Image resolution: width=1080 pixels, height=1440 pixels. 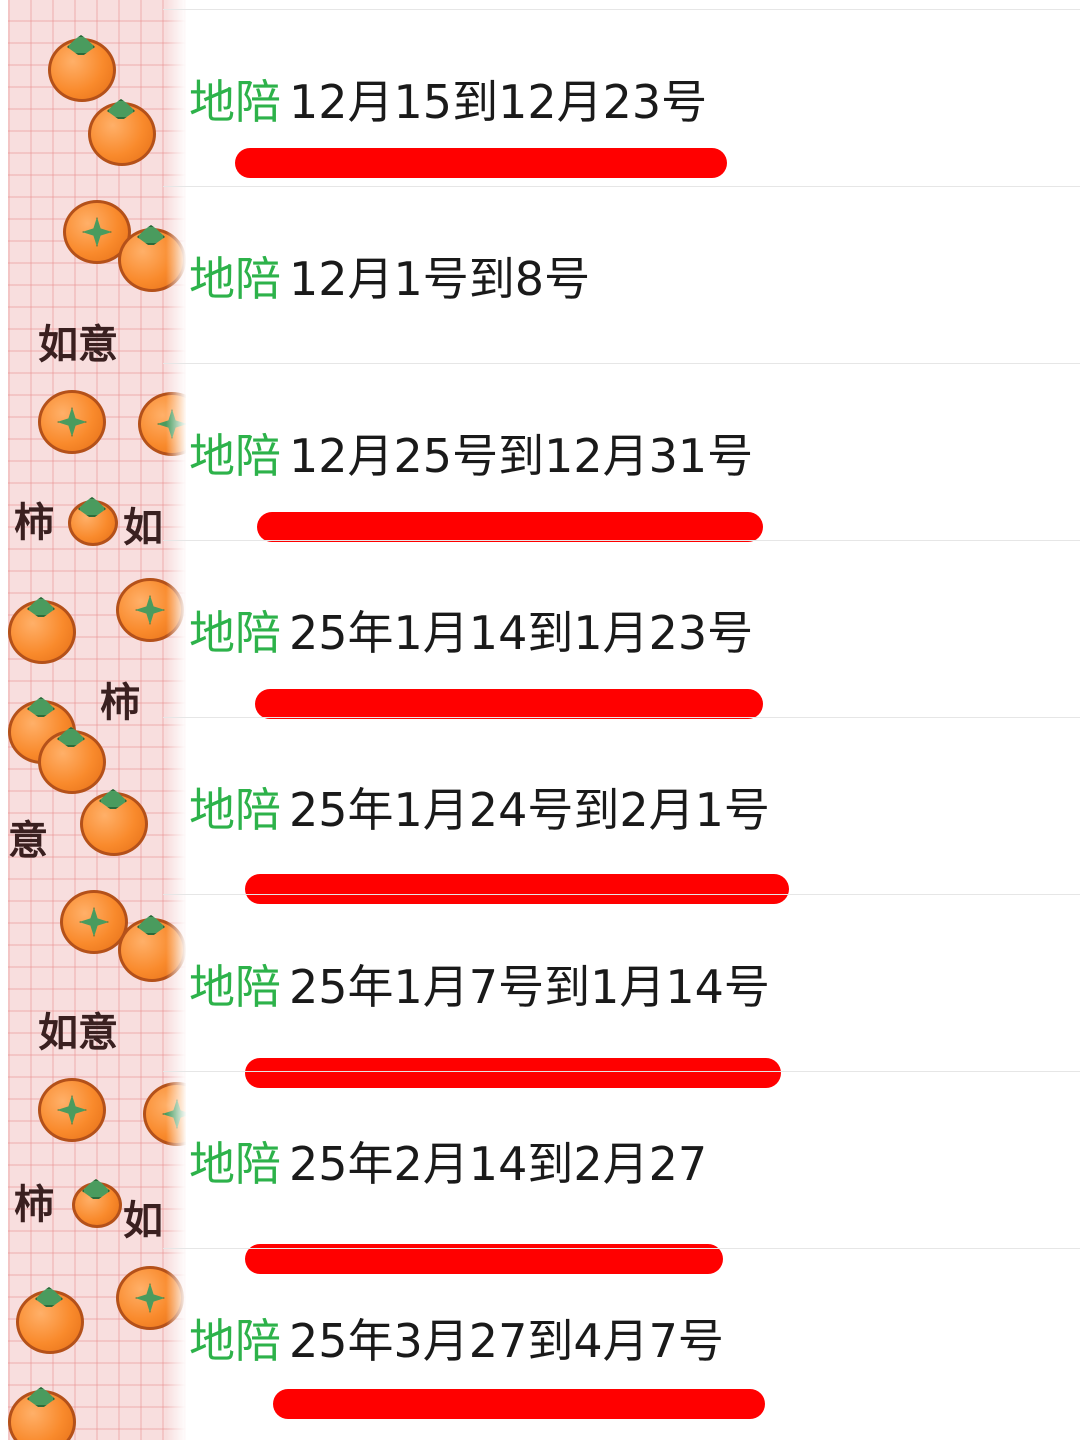 I want to click on entry-text: 12月25号到12月31号, so click(x=521, y=456).